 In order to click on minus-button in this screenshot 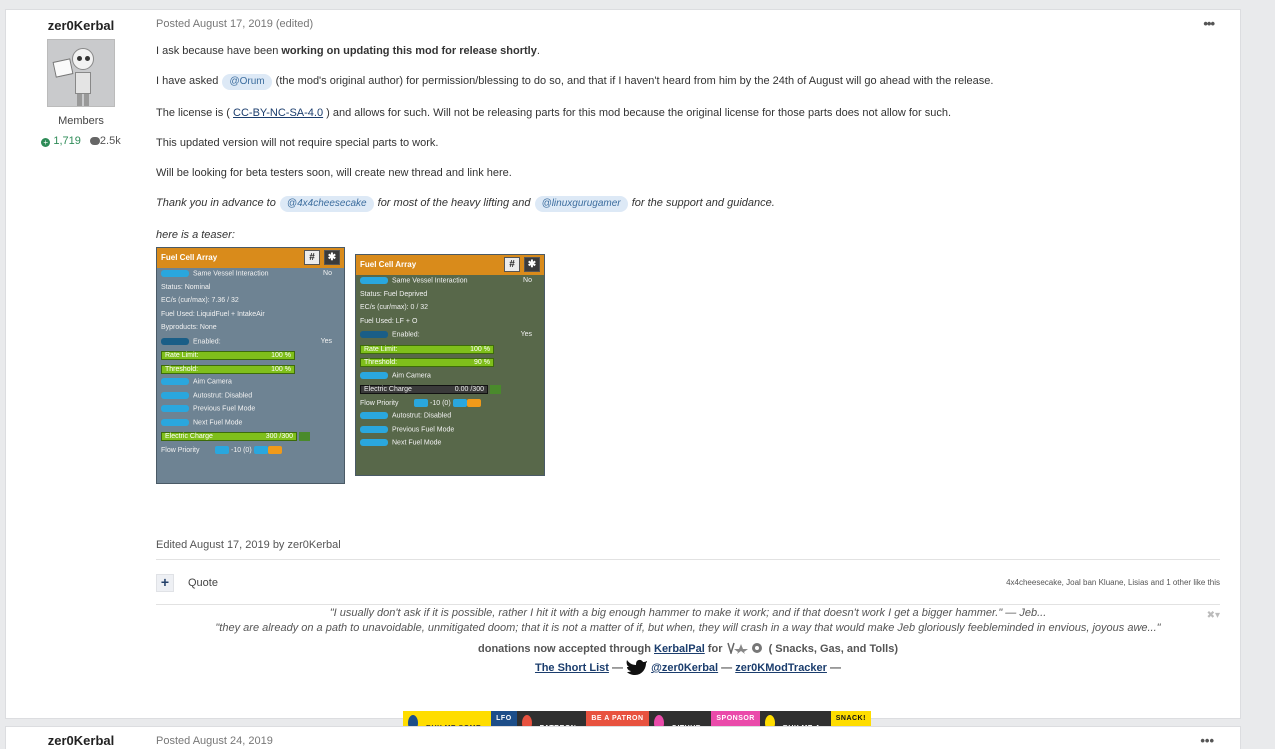, I will do `click(421, 402)`.